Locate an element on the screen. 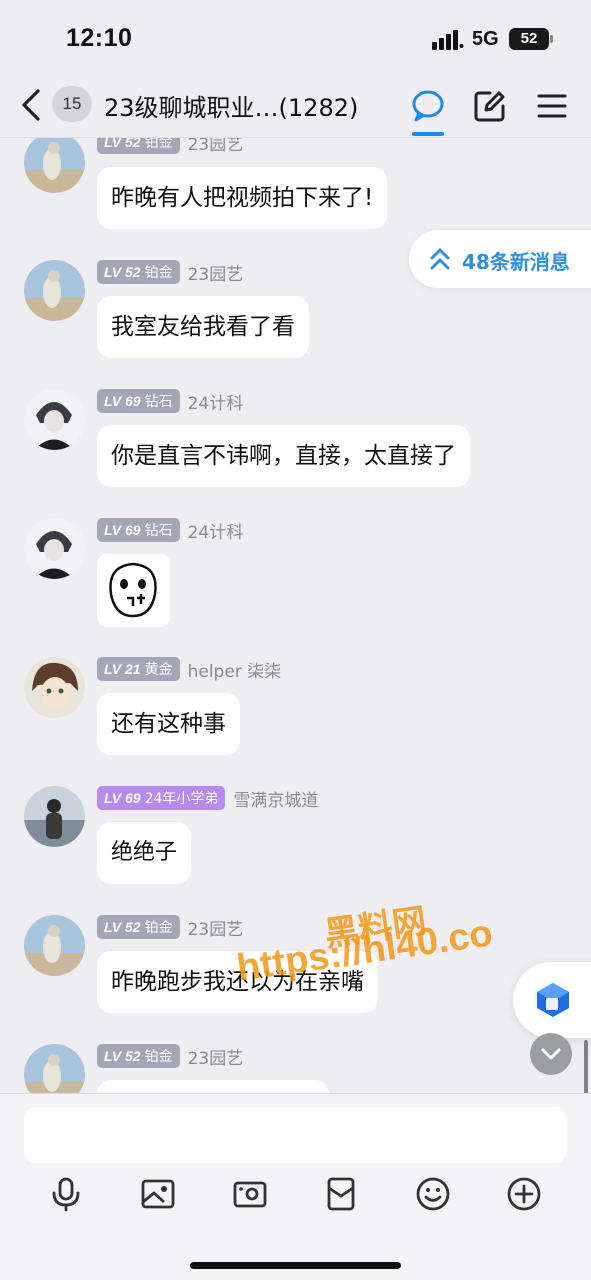 Image resolution: width=591 pixels, height=1280 pixels. app-cube-icon is located at coordinates (553, 1000).